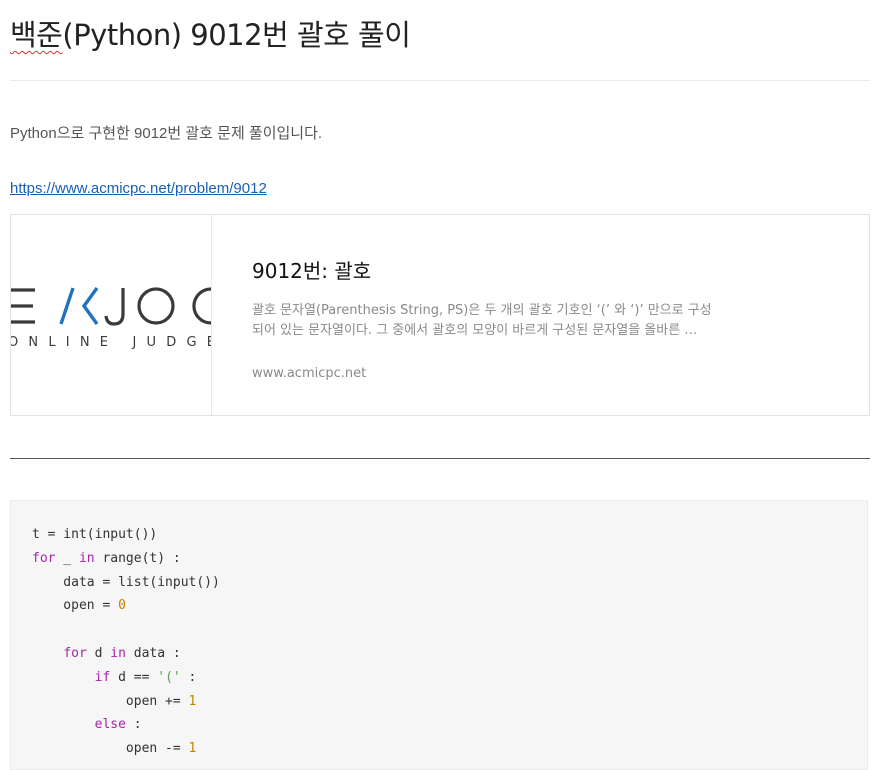 This screenshot has height=770, width=880. I want to click on code-line: data = list(input()), so click(126, 582).